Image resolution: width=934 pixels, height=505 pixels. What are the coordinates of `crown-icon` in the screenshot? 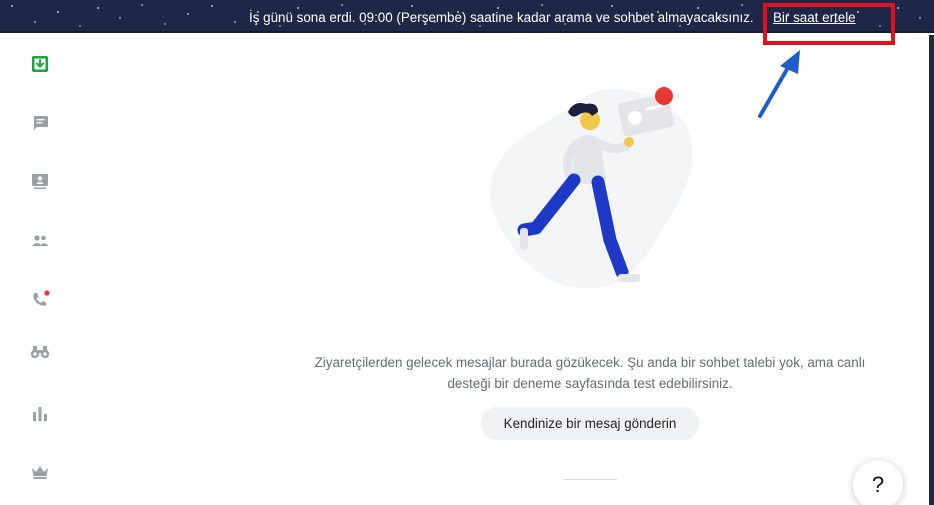 It's located at (40, 472).